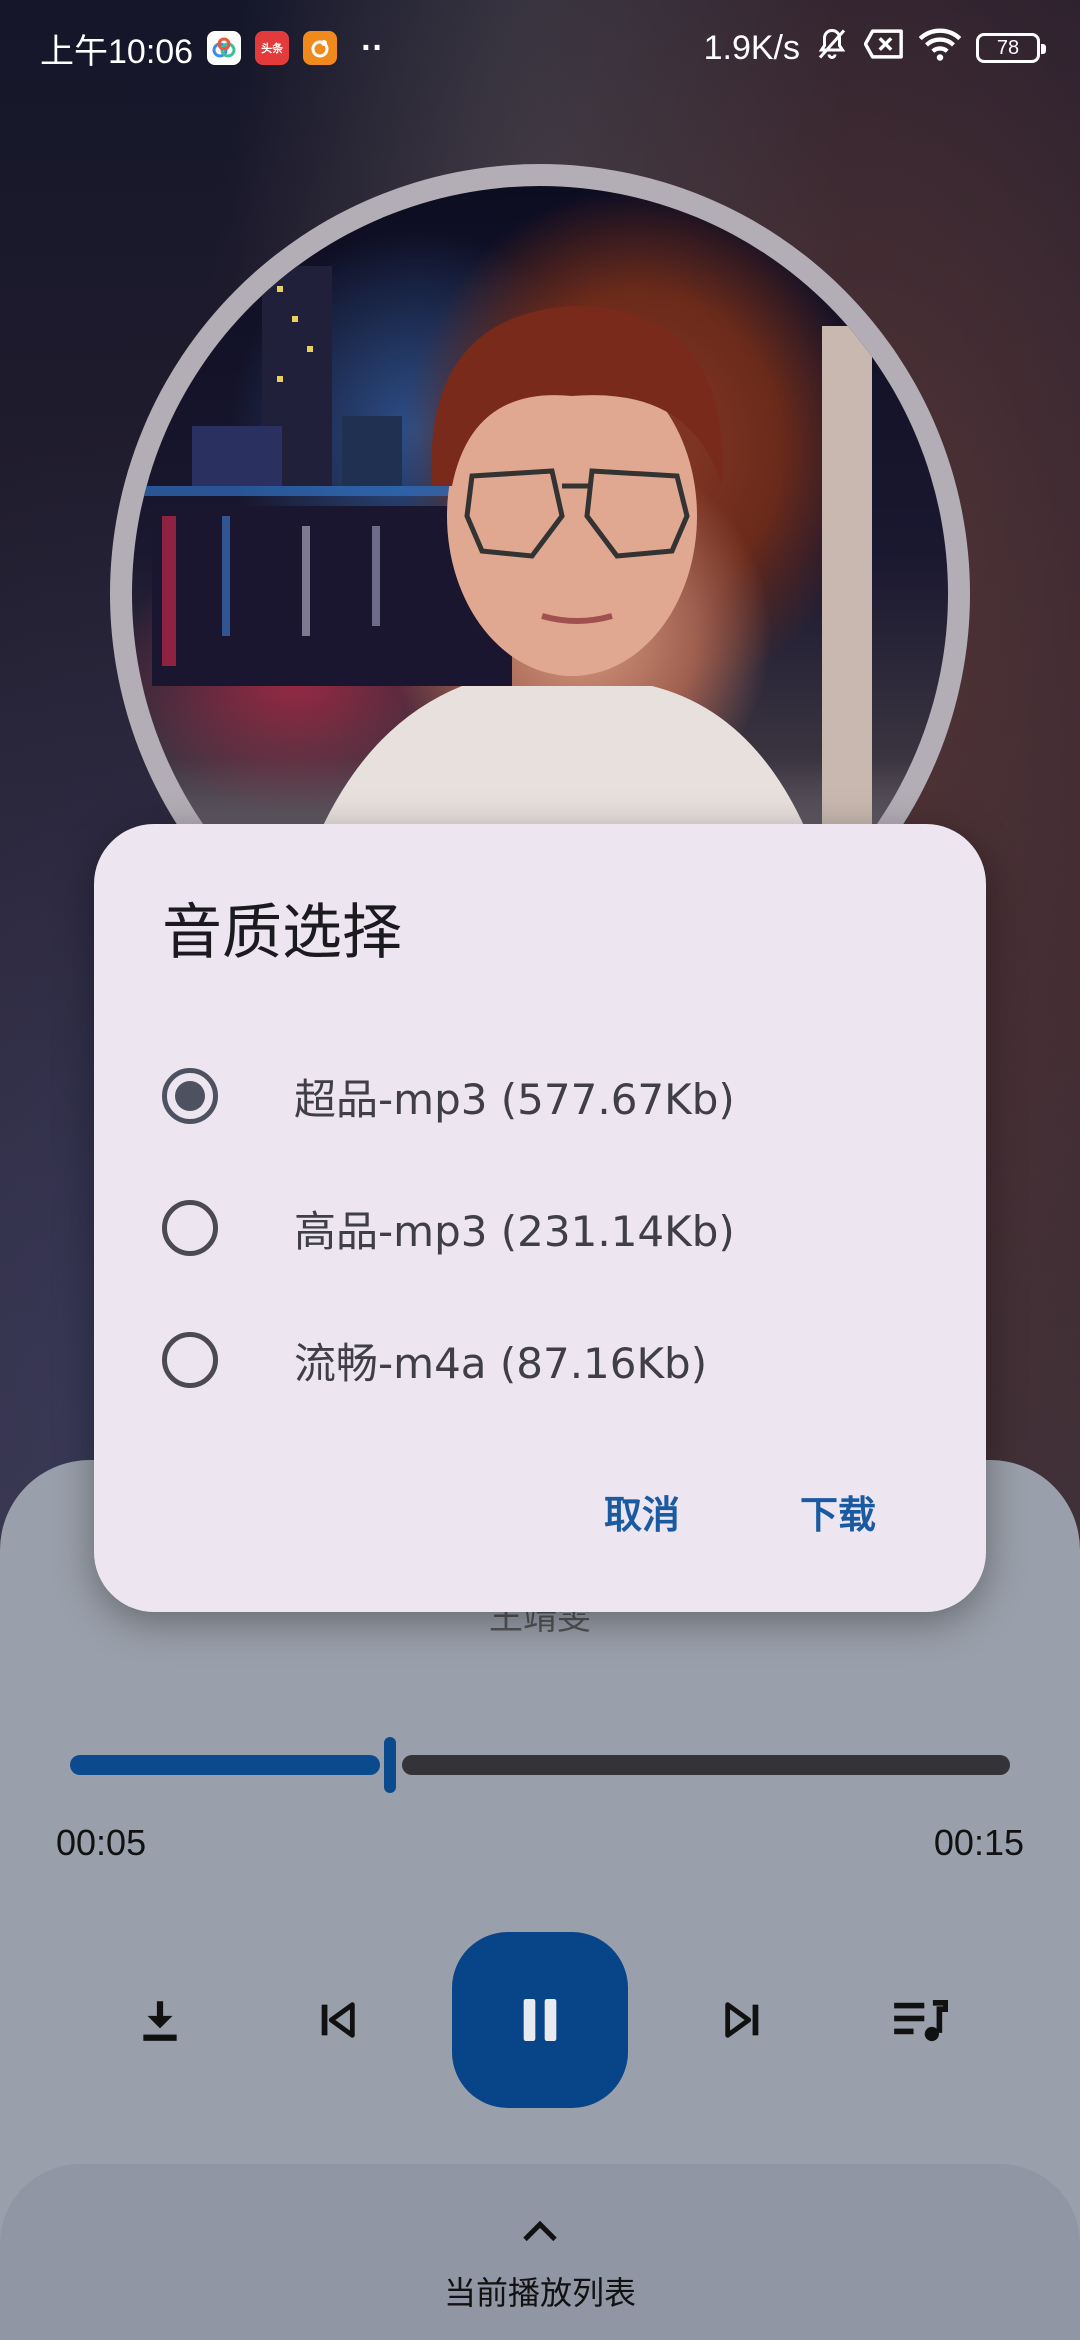 The height and width of the screenshot is (2340, 1080). I want to click on radio-checked-icon, so click(190, 1096).